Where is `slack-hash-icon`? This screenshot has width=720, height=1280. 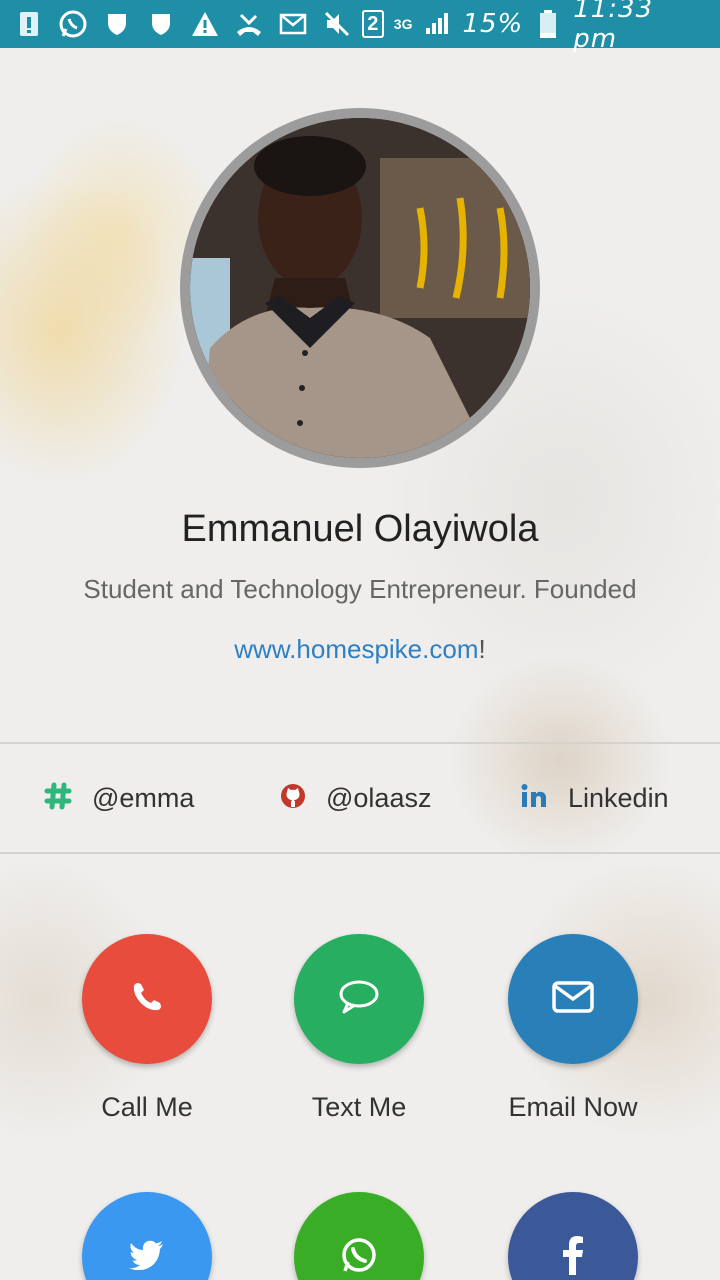
slack-hash-icon is located at coordinates (58, 798).